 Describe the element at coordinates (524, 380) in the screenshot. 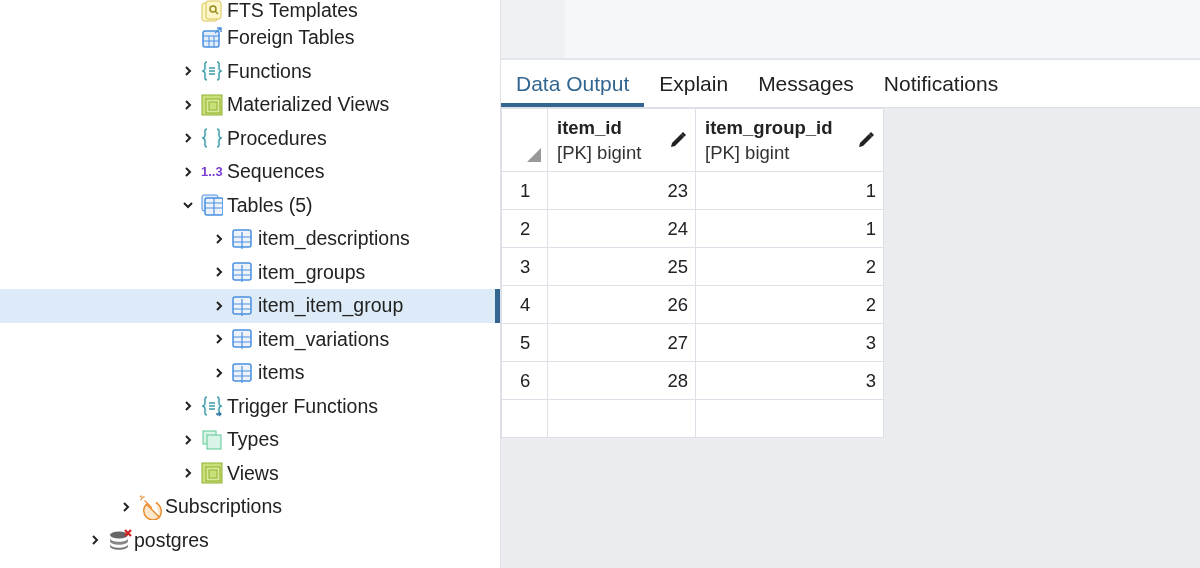

I see `row-number: 6` at that location.